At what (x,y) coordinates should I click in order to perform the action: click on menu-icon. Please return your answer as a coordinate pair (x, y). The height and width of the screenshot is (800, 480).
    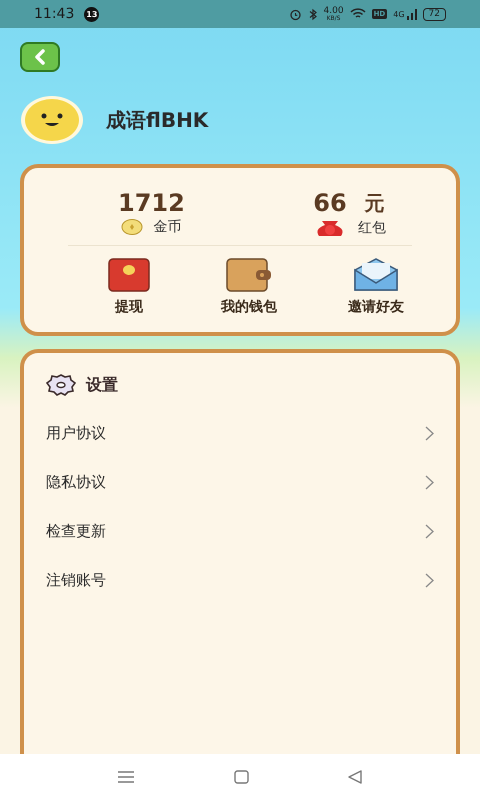
    Looking at the image, I should click on (126, 777).